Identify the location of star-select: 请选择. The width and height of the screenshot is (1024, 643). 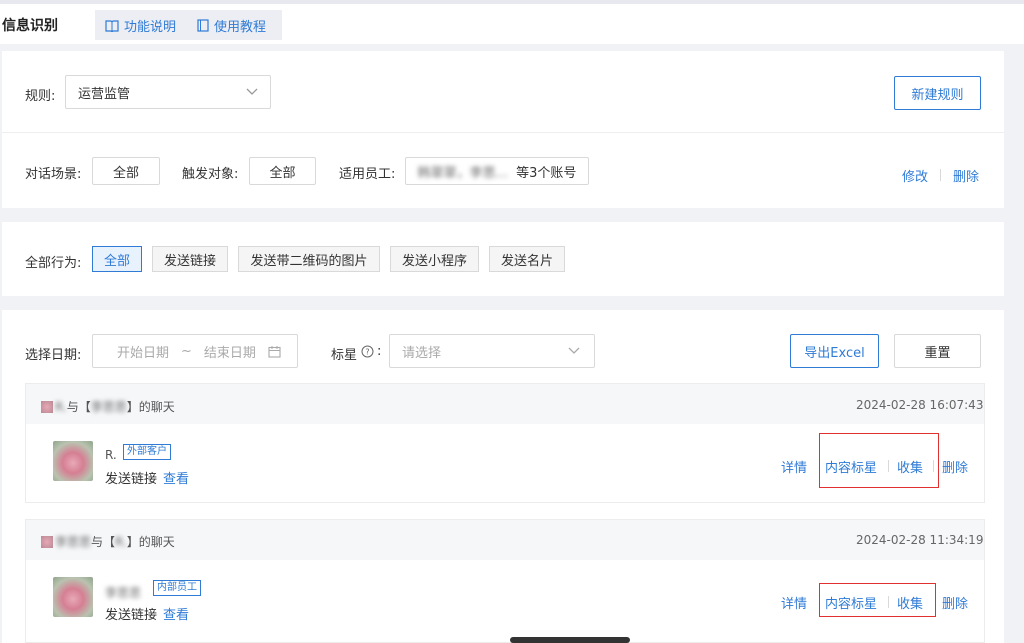
(492, 351).